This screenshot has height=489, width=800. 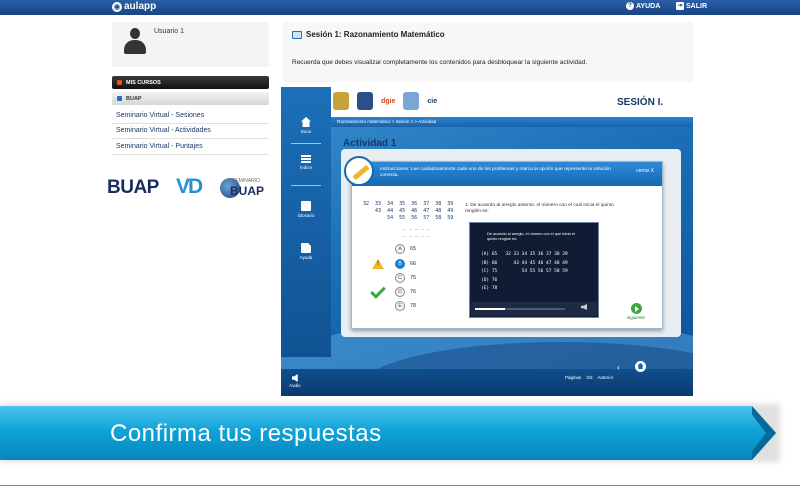 I want to click on sidebar-link-puntajes: Seminario Virtual - Puntajes, so click(x=159, y=146).